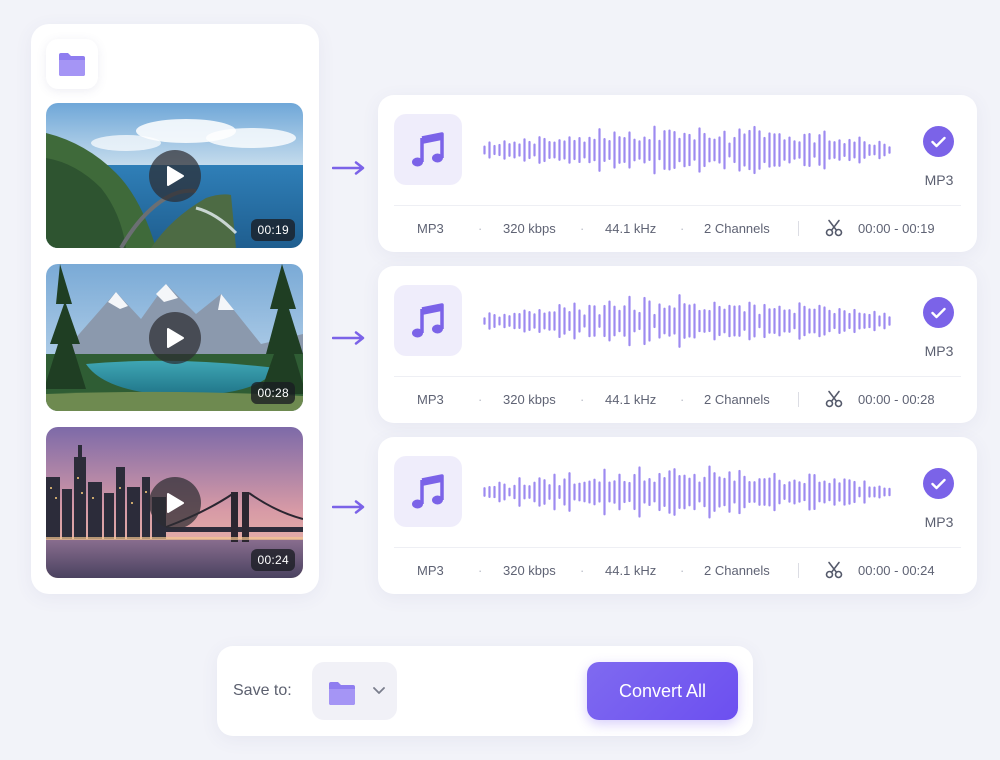 This screenshot has height=760, width=1000. Describe the element at coordinates (896, 228) in the screenshot. I see `trim-range: 00:00 - 00:19` at that location.